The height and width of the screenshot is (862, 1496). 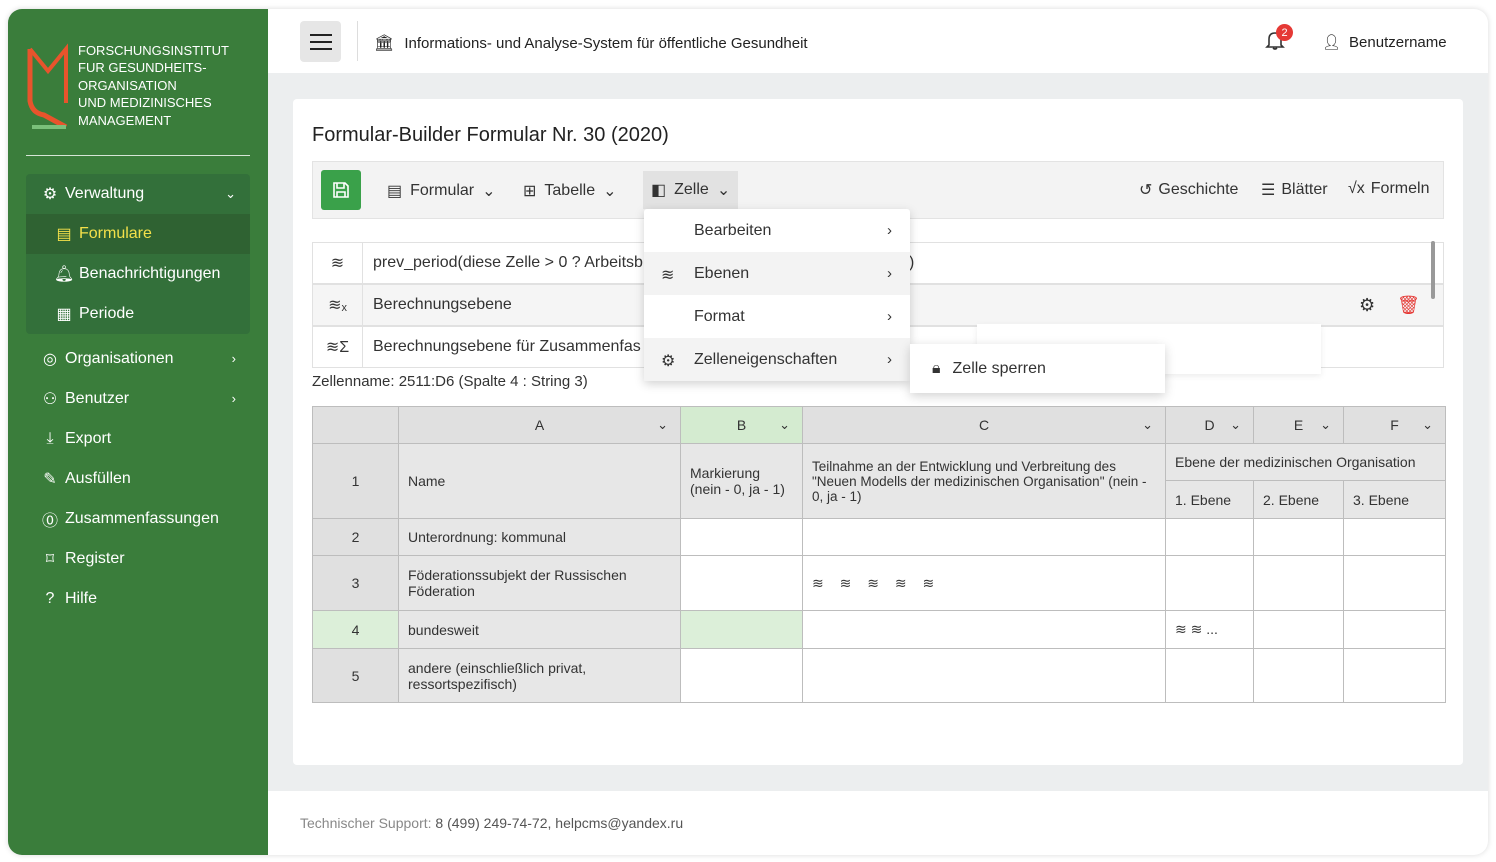 What do you see at coordinates (50, 359) in the screenshot?
I see `location-icon: ◎` at bounding box center [50, 359].